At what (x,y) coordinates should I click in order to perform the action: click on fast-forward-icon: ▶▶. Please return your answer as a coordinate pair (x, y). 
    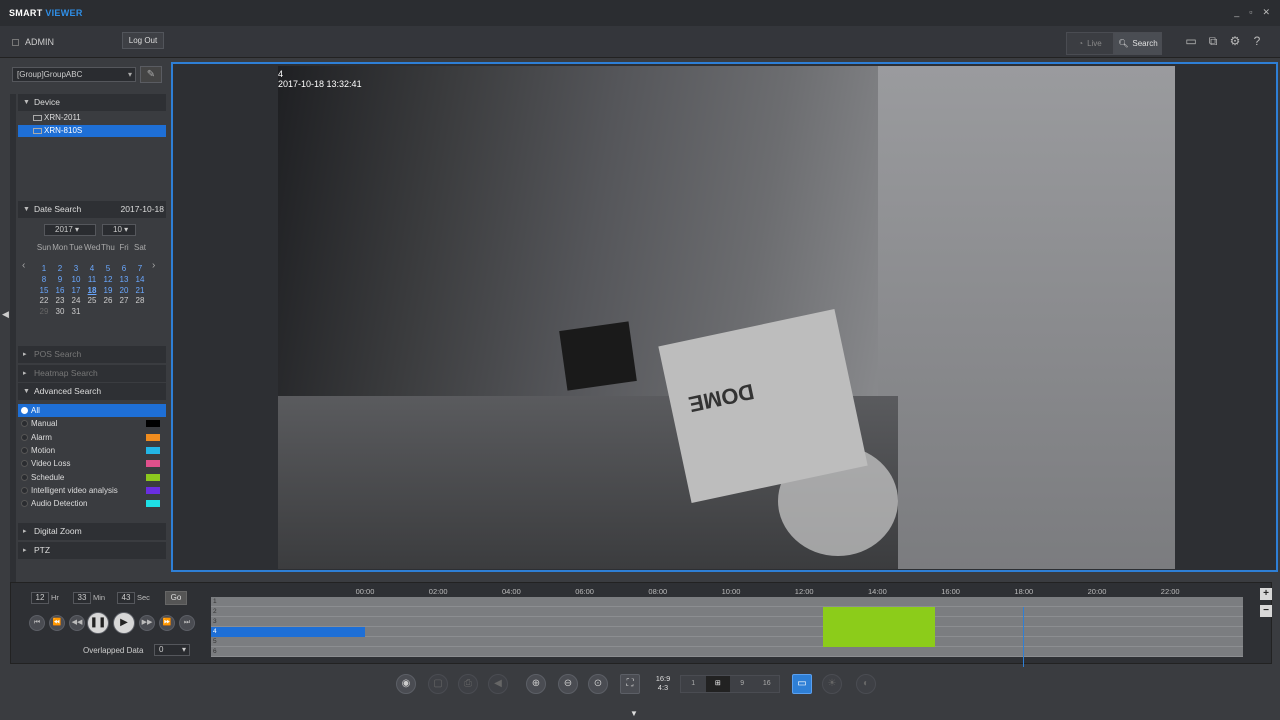
    Looking at the image, I should click on (147, 623).